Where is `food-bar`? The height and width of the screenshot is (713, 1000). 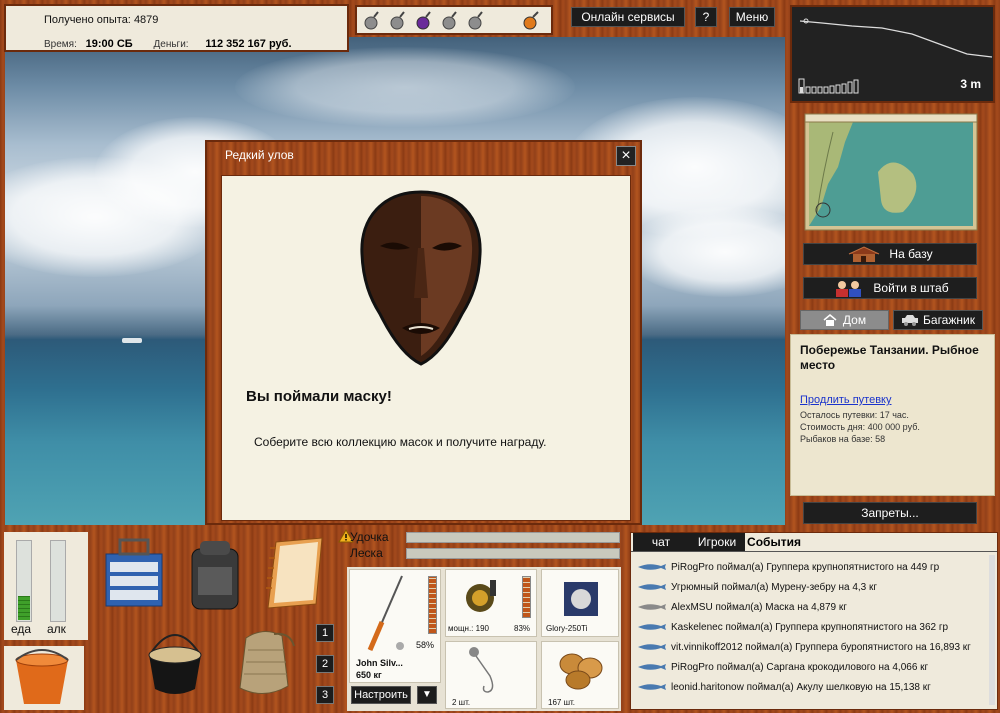 food-bar is located at coordinates (24, 581).